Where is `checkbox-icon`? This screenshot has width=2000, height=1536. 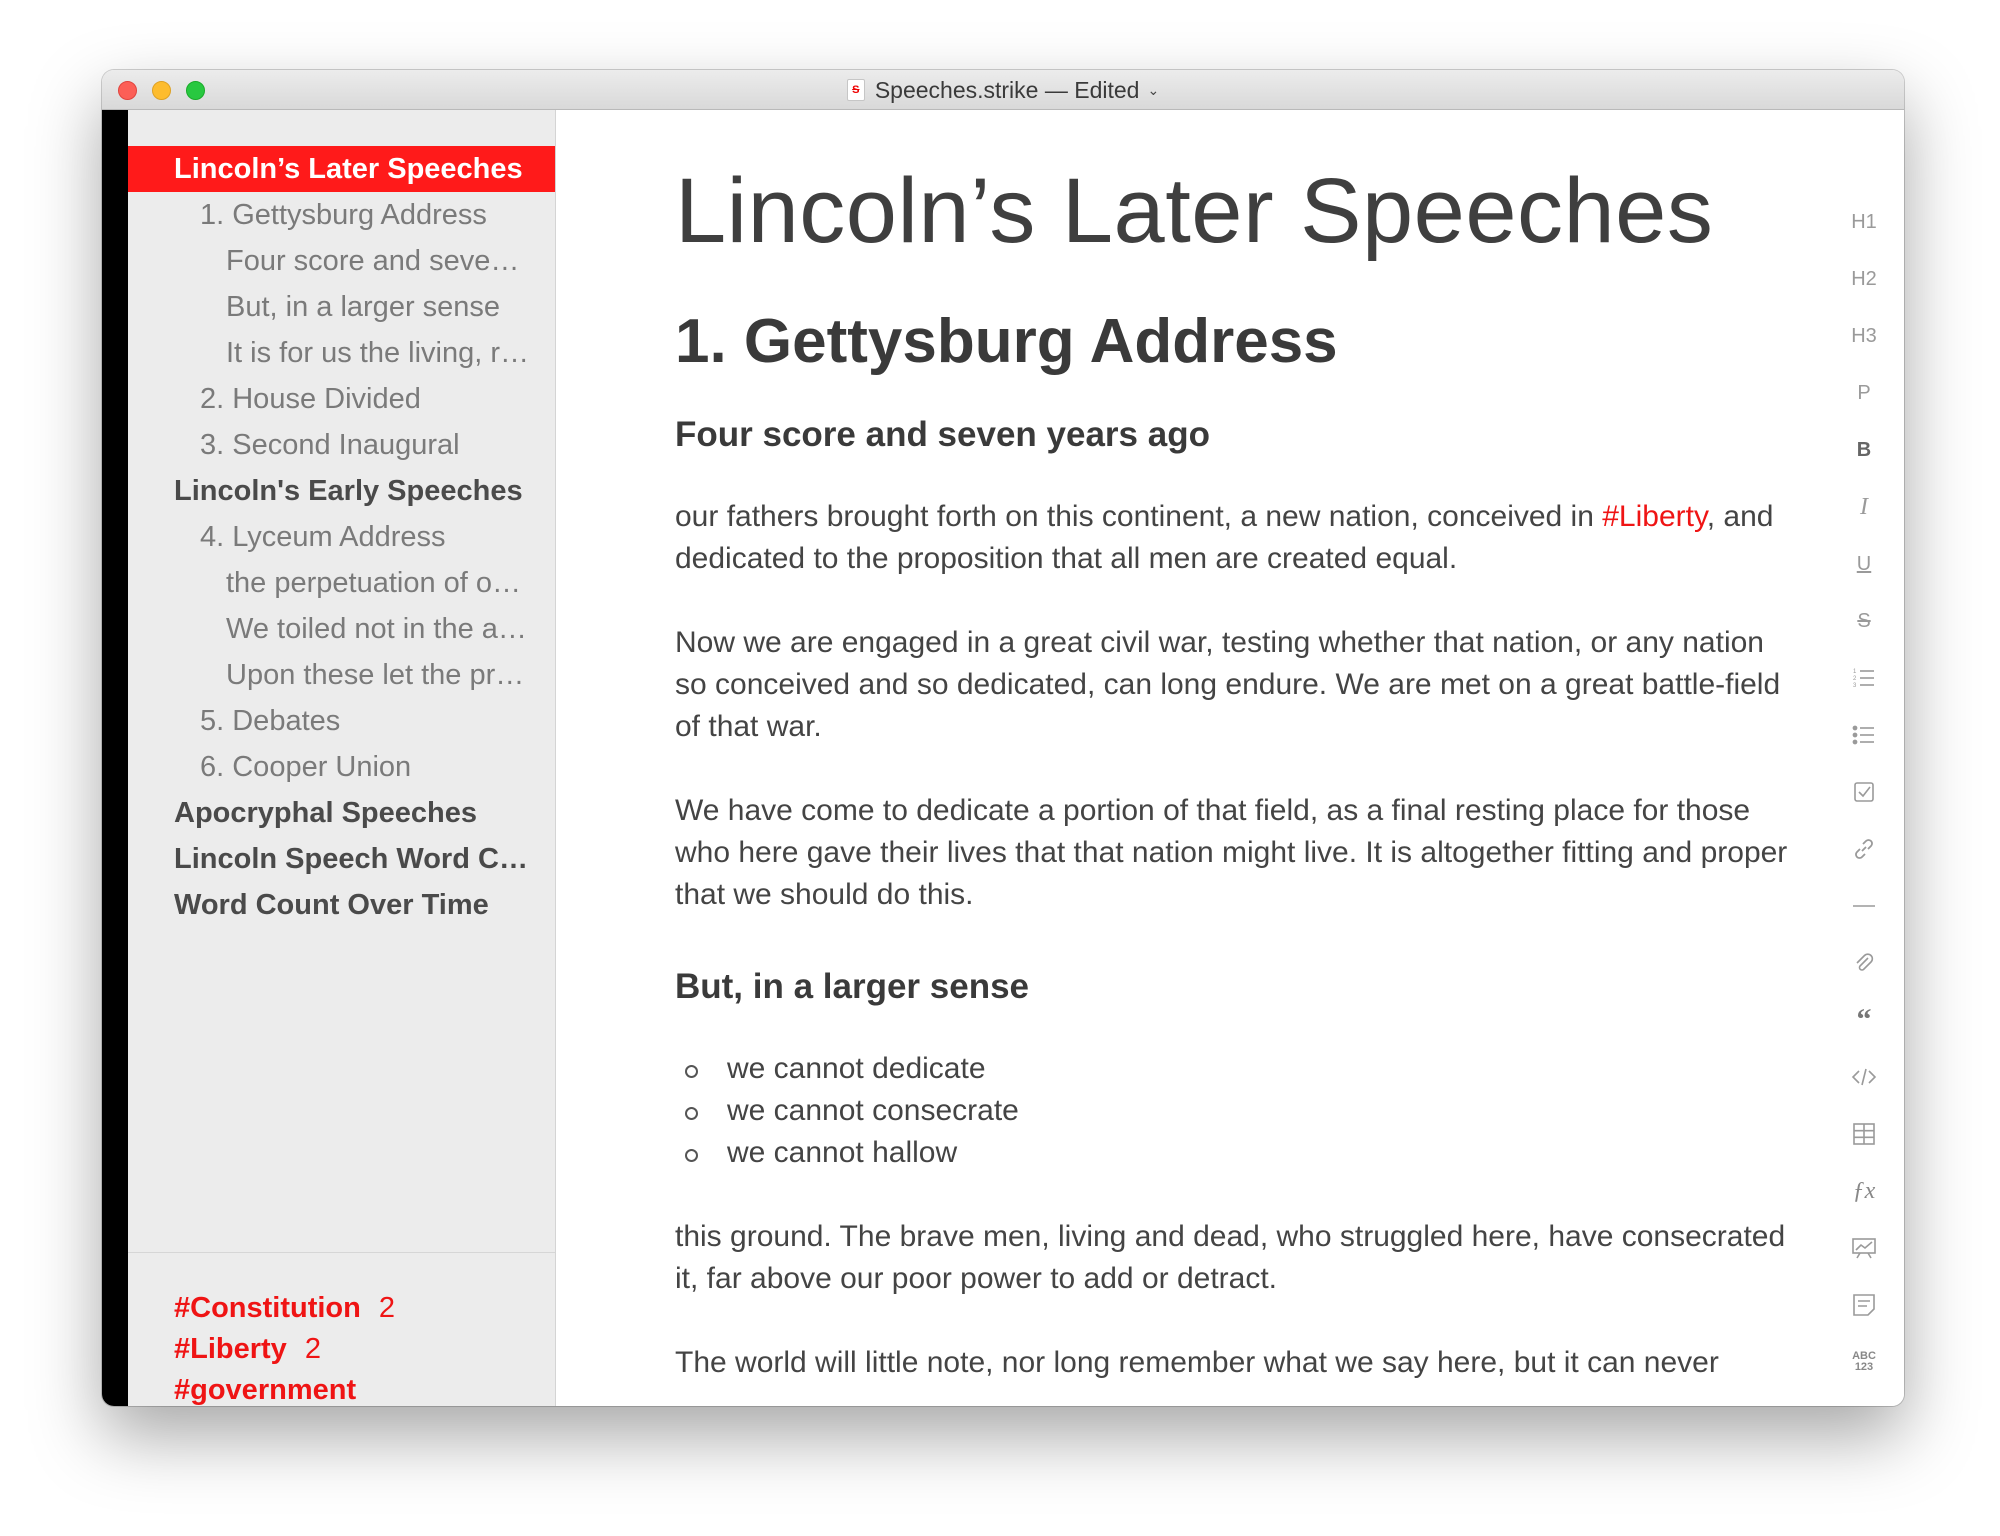 checkbox-icon is located at coordinates (1864, 792).